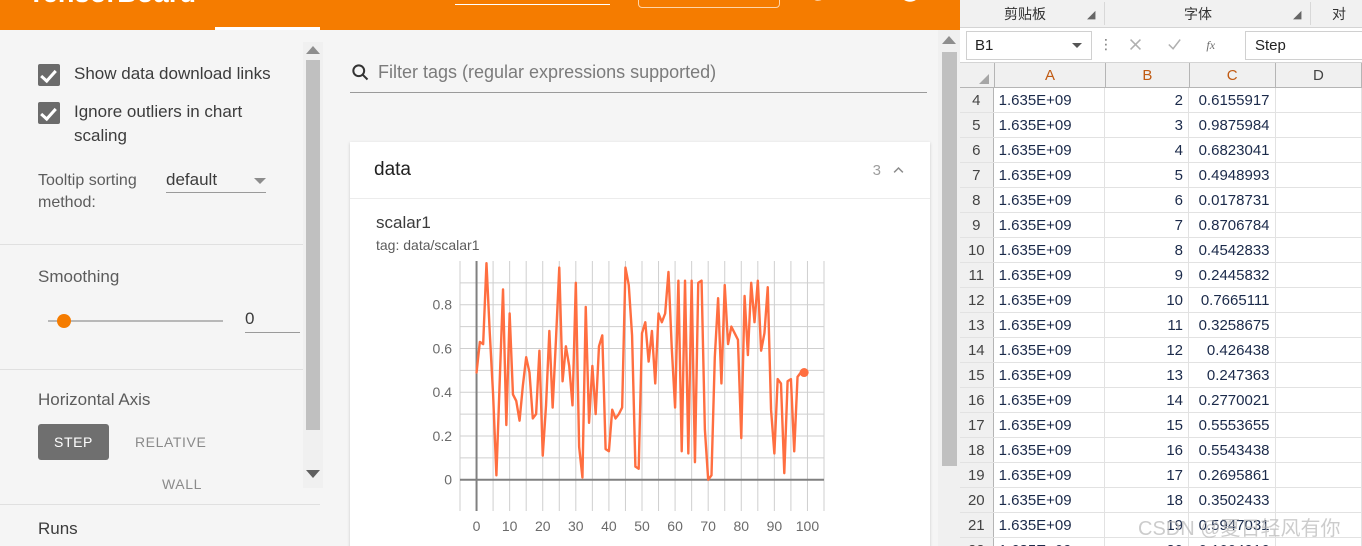 This screenshot has height=546, width=1362. I want to click on formula-bar-grip: ⋮, so click(1106, 44).